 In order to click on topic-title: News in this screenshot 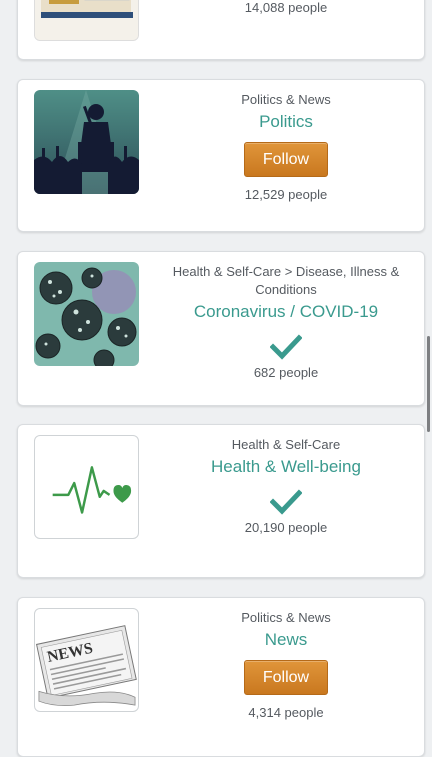, I will do `click(286, 640)`.